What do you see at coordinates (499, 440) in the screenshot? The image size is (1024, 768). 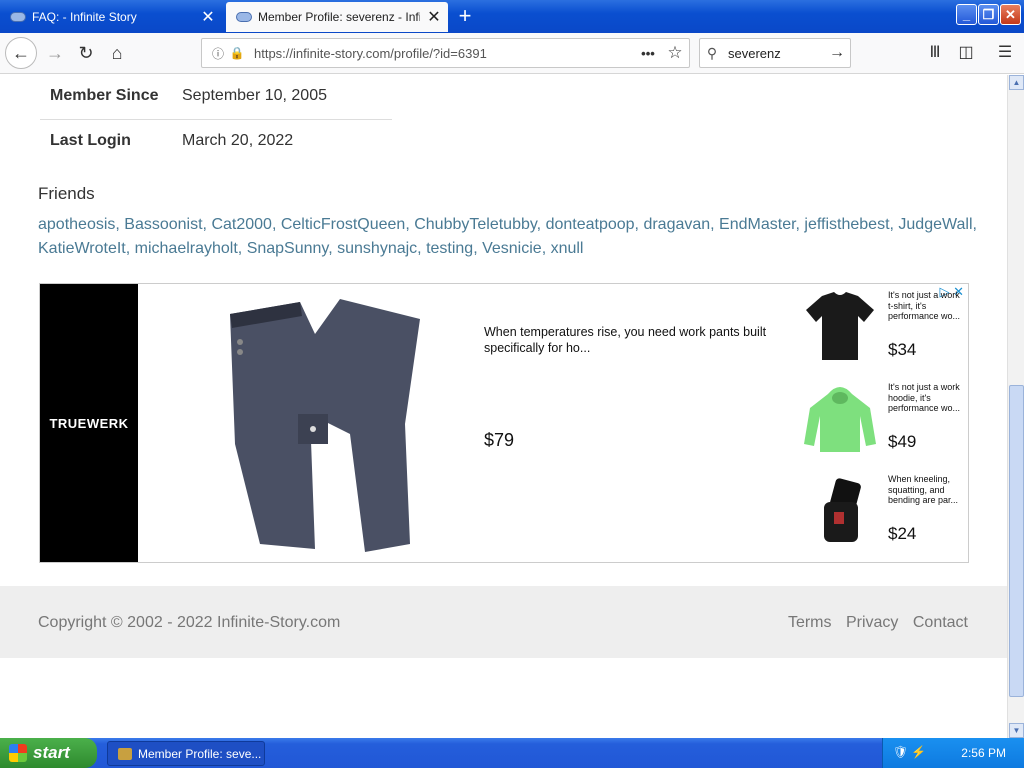 I see `ad-price: $79` at bounding box center [499, 440].